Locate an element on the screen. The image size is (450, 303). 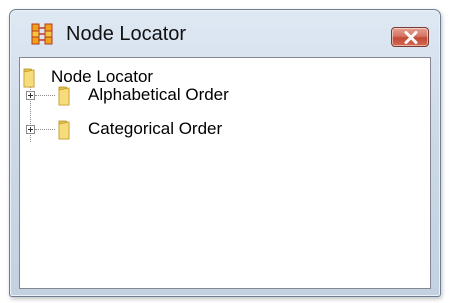
tree-node-label: Categorical Order is located at coordinates (155, 128).